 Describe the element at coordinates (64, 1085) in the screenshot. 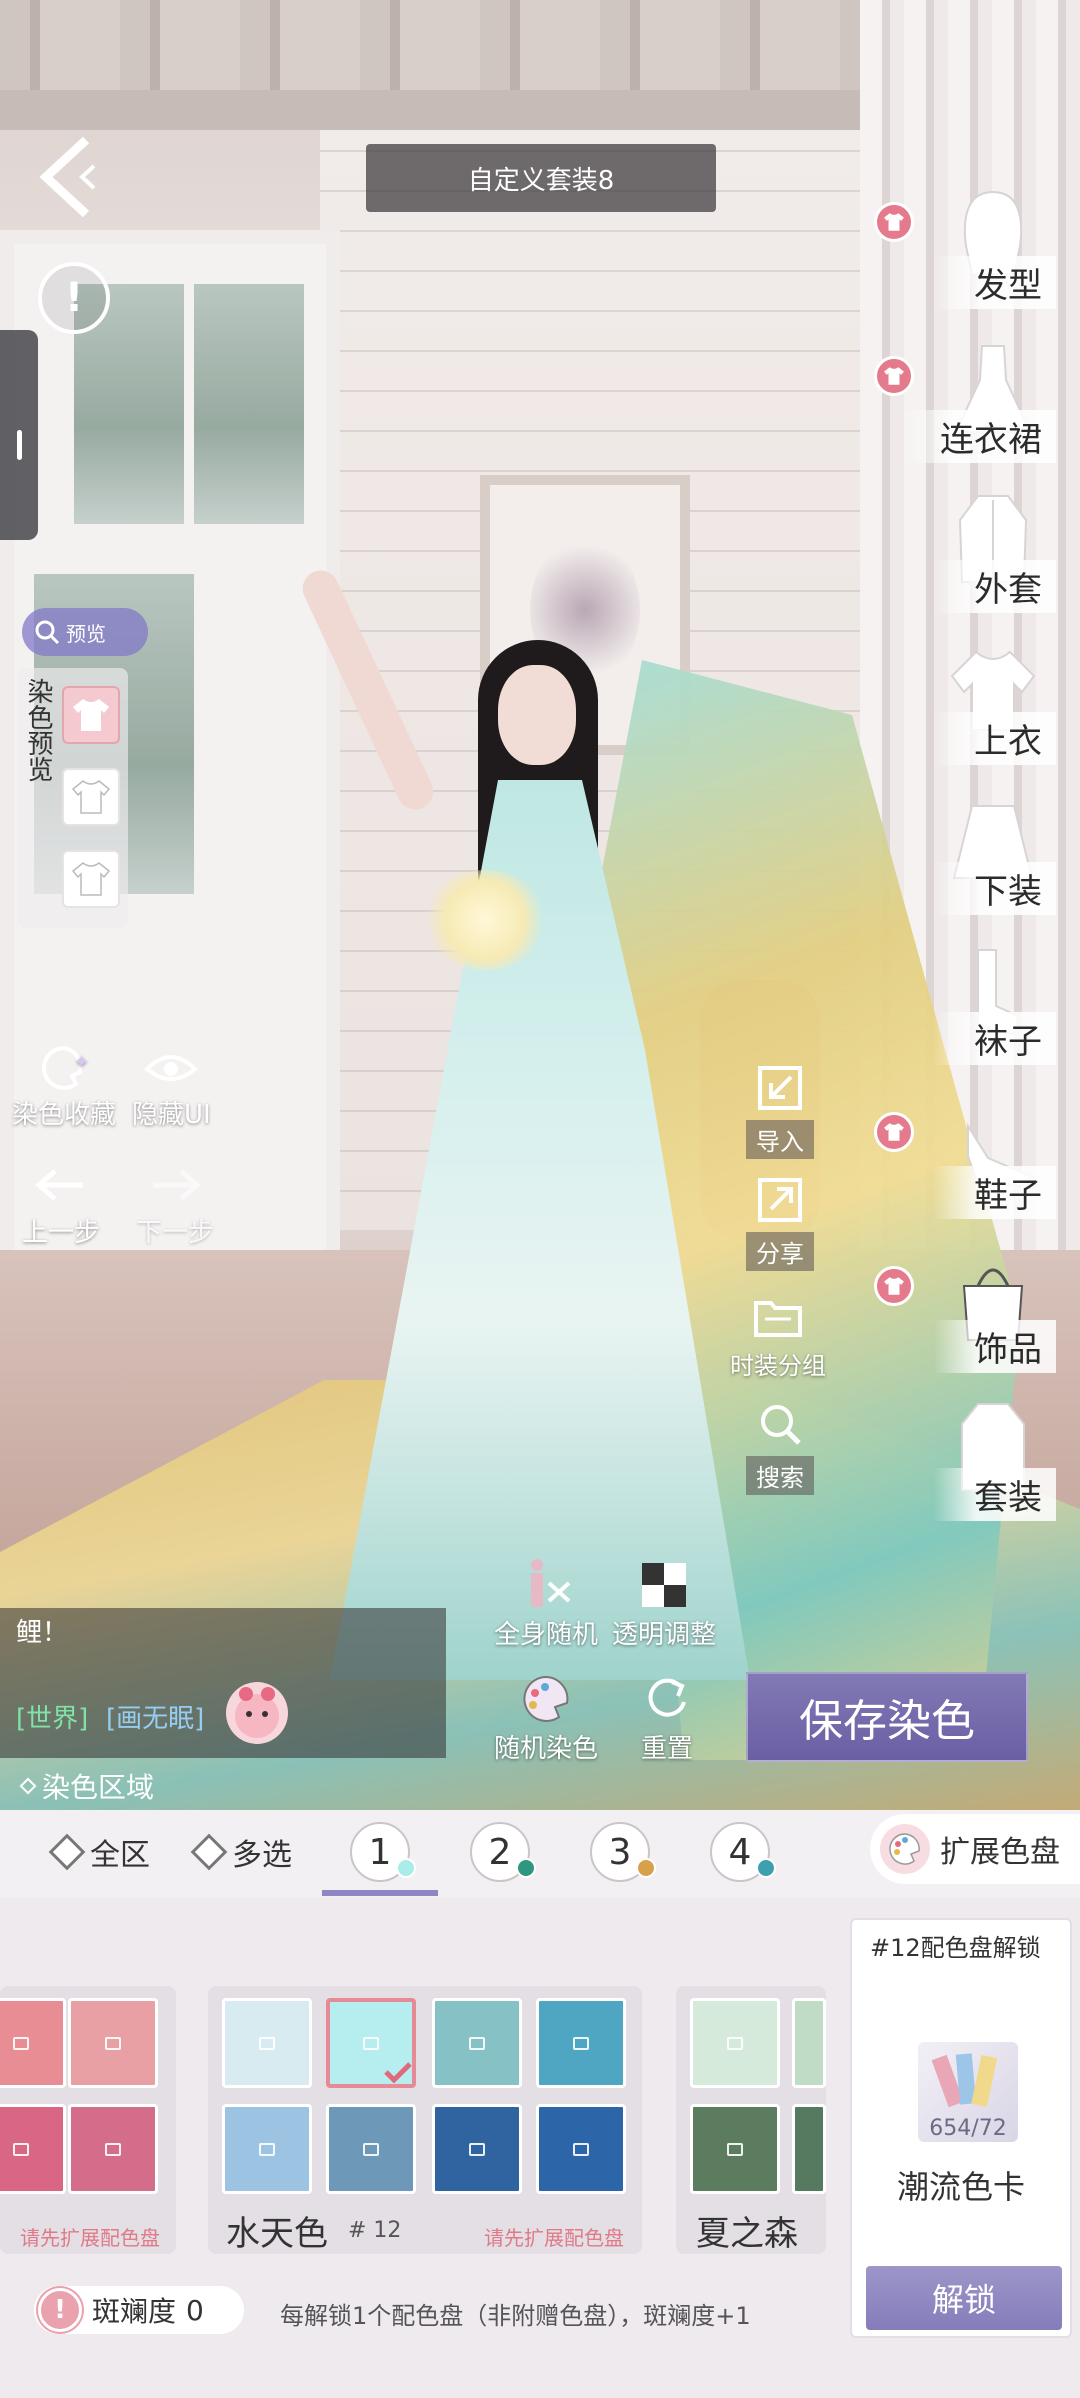

I see `dye-favorites-button: ✦ 染色收藏` at that location.